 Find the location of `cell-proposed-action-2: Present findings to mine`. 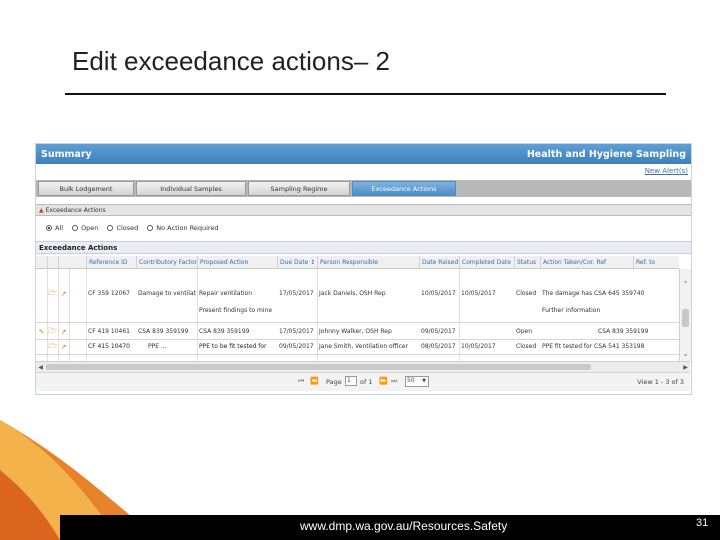

cell-proposed-action-2: Present findings to mine is located at coordinates (236, 310).